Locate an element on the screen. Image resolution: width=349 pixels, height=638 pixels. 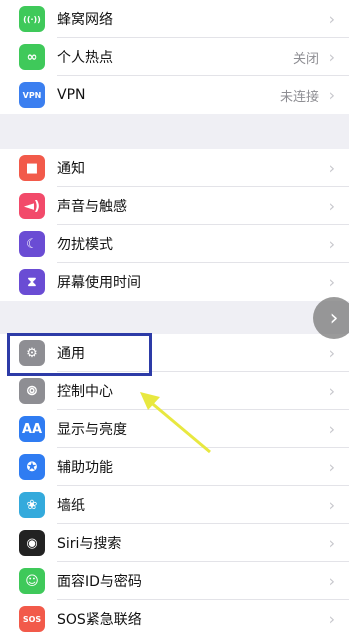
settings-row-label: 显示与亮度 is located at coordinates (92, 430).